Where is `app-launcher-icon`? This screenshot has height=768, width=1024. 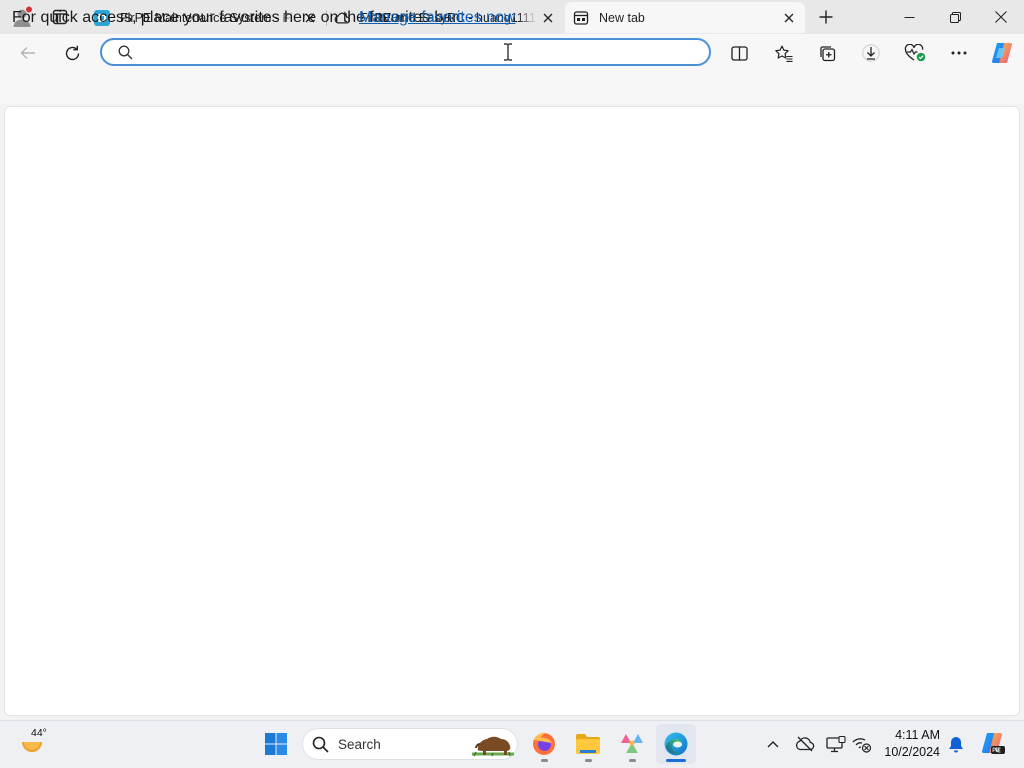 app-launcher-icon is located at coordinates (632, 743).